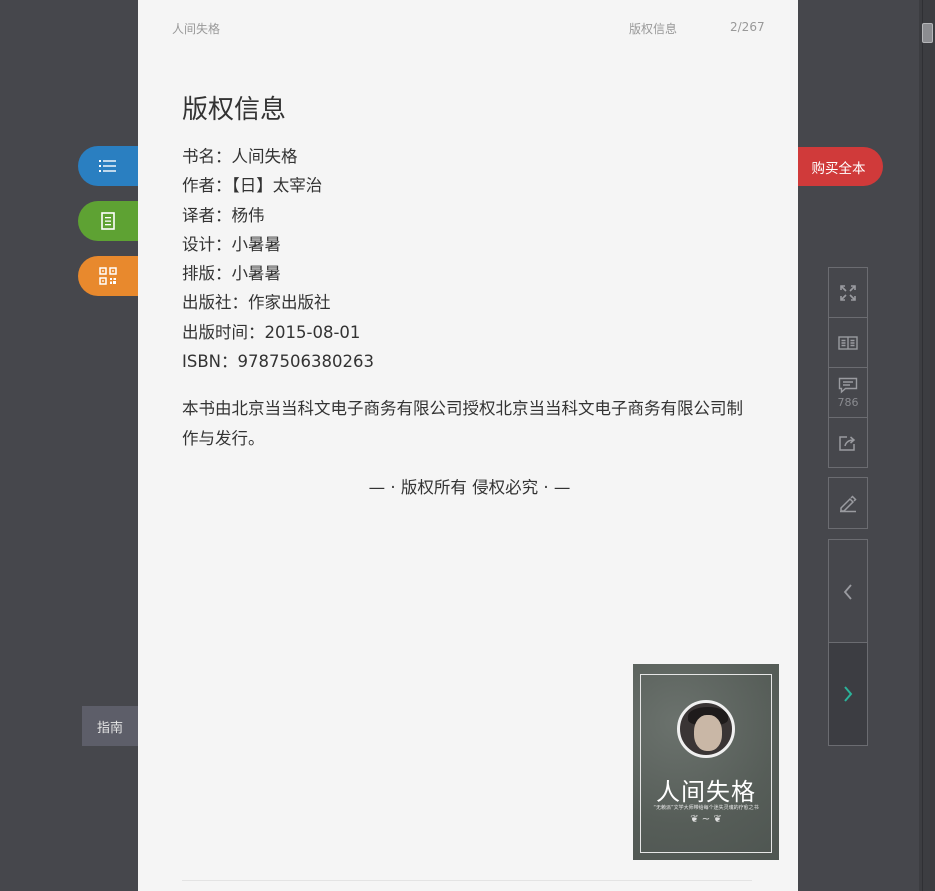 This screenshot has height=891, width=935. Describe the element at coordinates (848, 385) in the screenshot. I see `comment-icon` at that location.